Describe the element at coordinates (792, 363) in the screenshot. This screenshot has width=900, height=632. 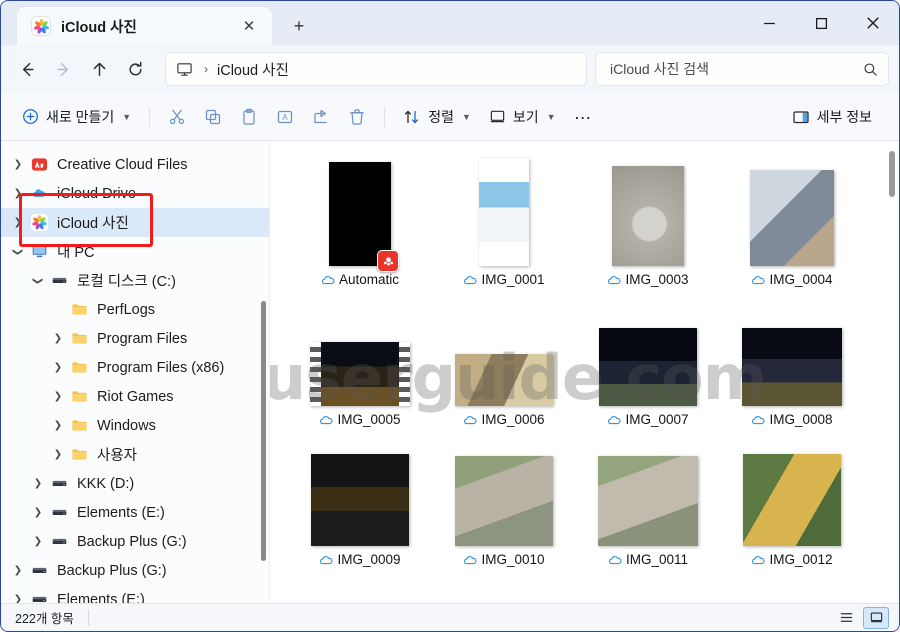
I see `file-item: IMG_0008` at that location.